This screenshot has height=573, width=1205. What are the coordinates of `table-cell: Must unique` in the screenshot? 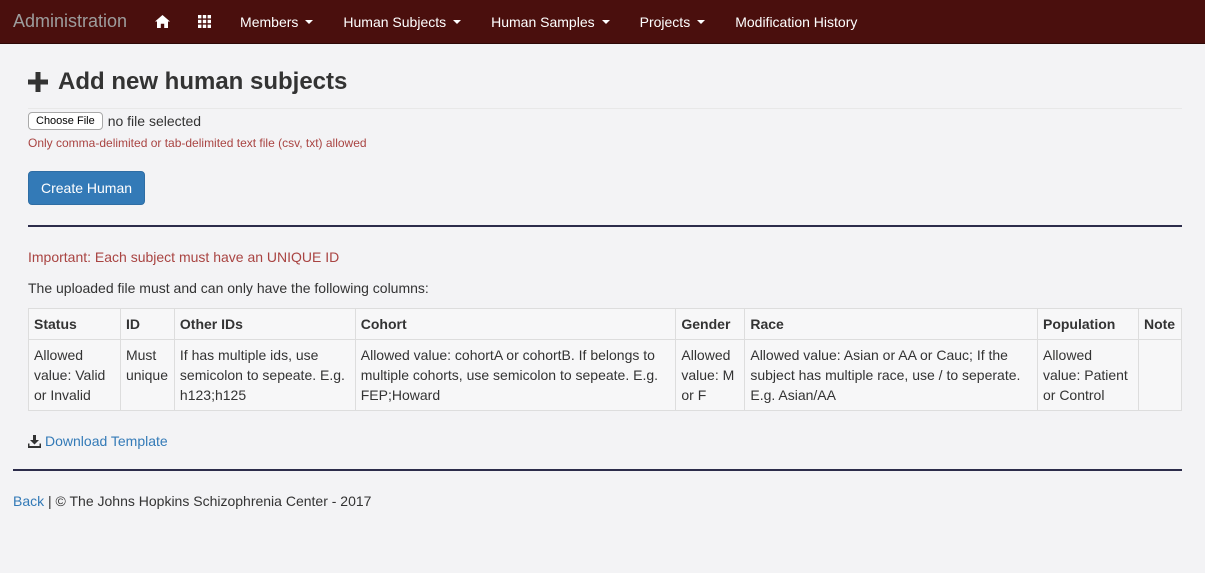 It's located at (147, 375).